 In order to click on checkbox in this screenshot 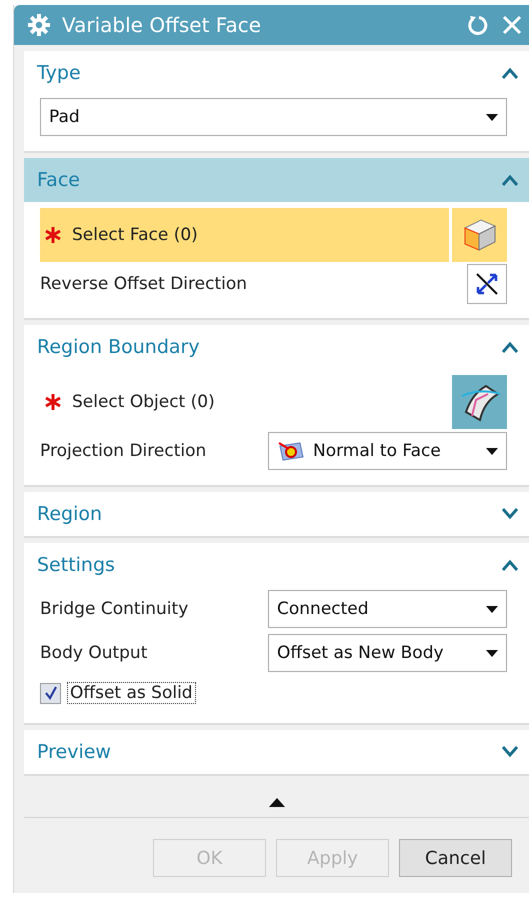, I will do `click(50, 693)`.